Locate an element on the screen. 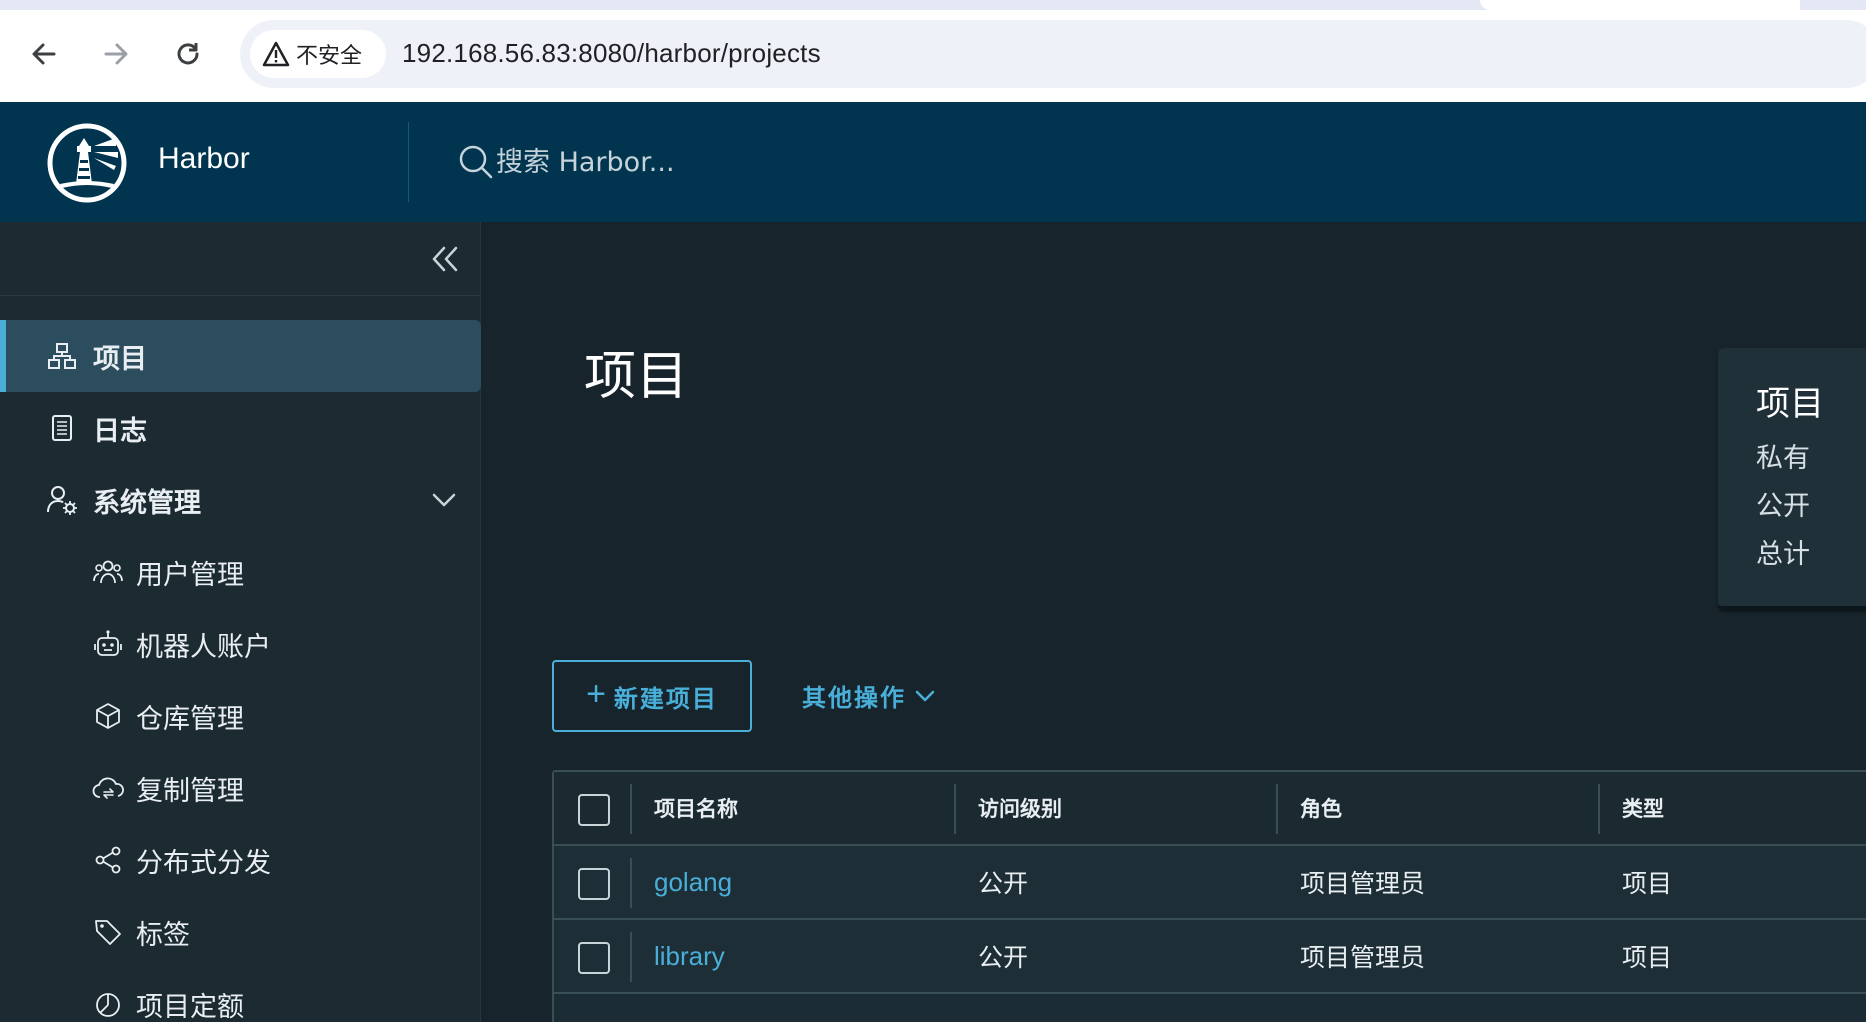 This screenshot has width=1866, height=1022. page-title: 项目 is located at coordinates (636, 377).